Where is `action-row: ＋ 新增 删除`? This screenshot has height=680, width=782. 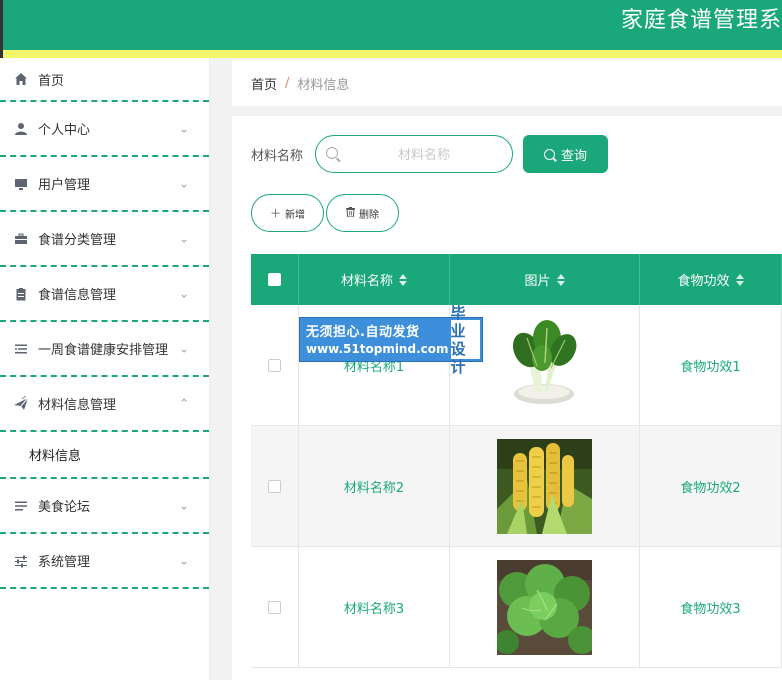 action-row: ＋ 新增 删除 is located at coordinates (326, 213).